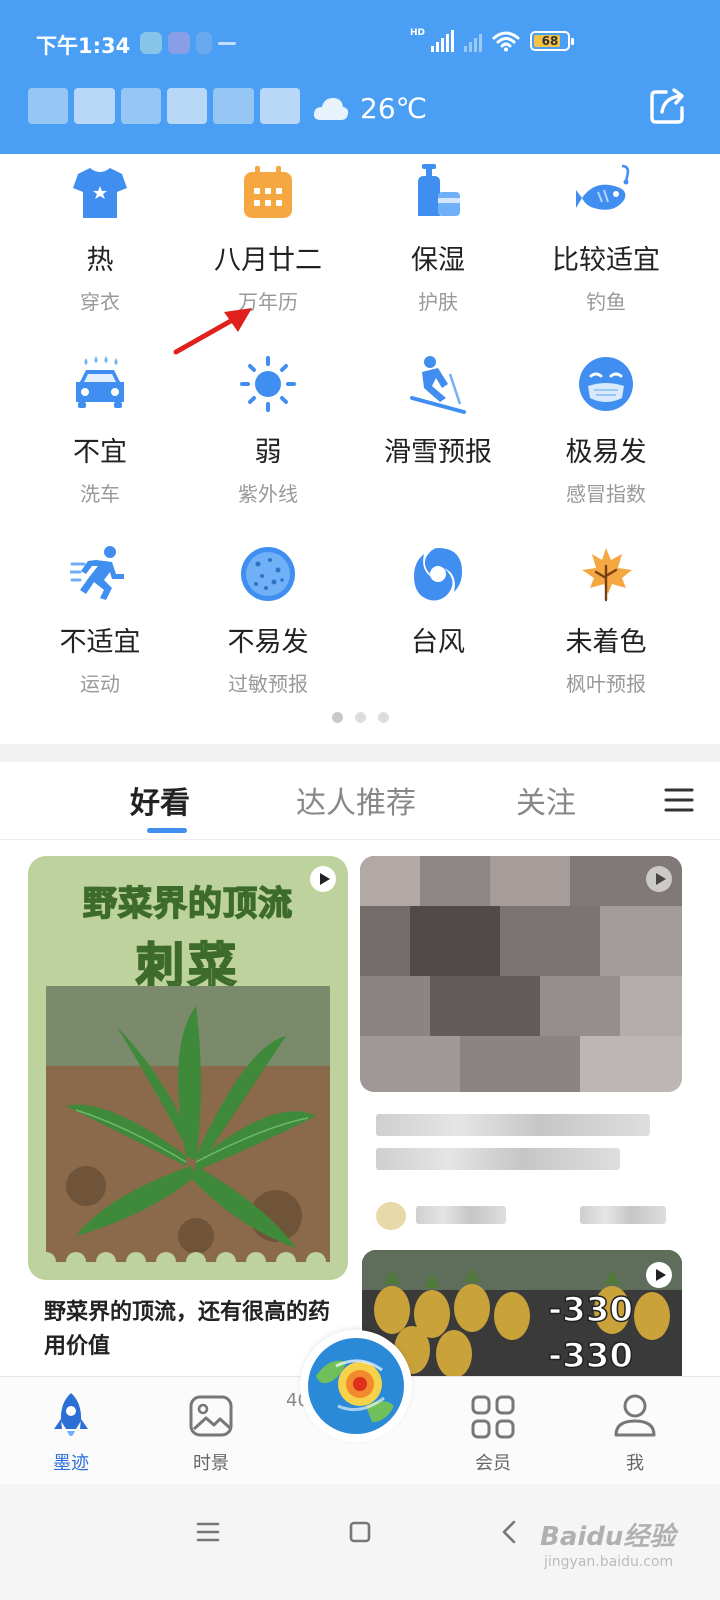 The image size is (720, 1600). What do you see at coordinates (167, 830) in the screenshot?
I see `active-tab-indicator` at bounding box center [167, 830].